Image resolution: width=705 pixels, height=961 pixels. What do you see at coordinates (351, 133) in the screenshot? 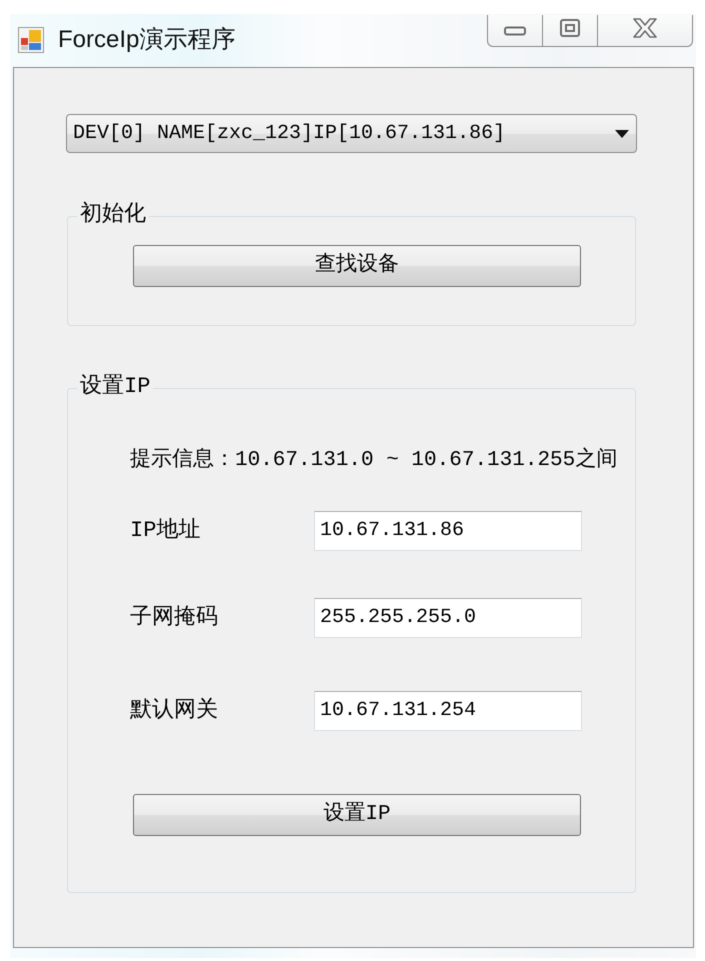
I see `device-dropdown: DEV[0] NAME[zxc_123]IP[10.67.131.86]` at bounding box center [351, 133].